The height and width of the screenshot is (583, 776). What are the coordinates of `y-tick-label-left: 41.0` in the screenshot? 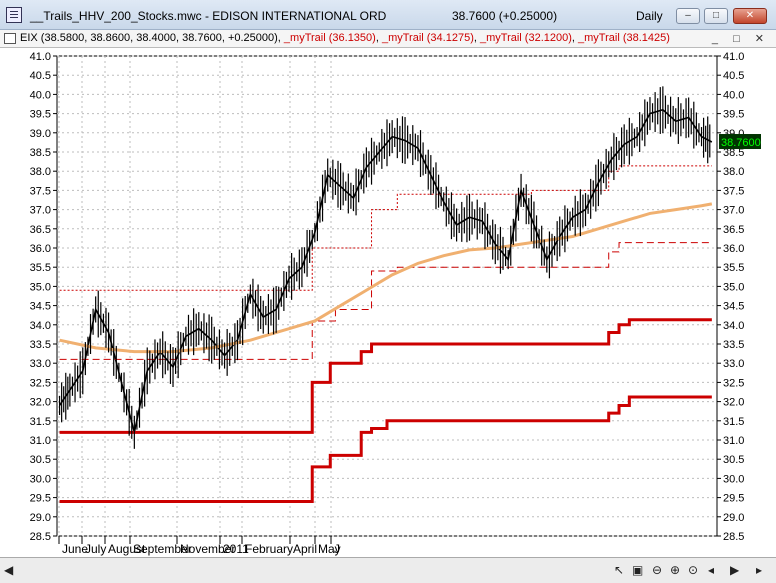 It's located at (40, 57).